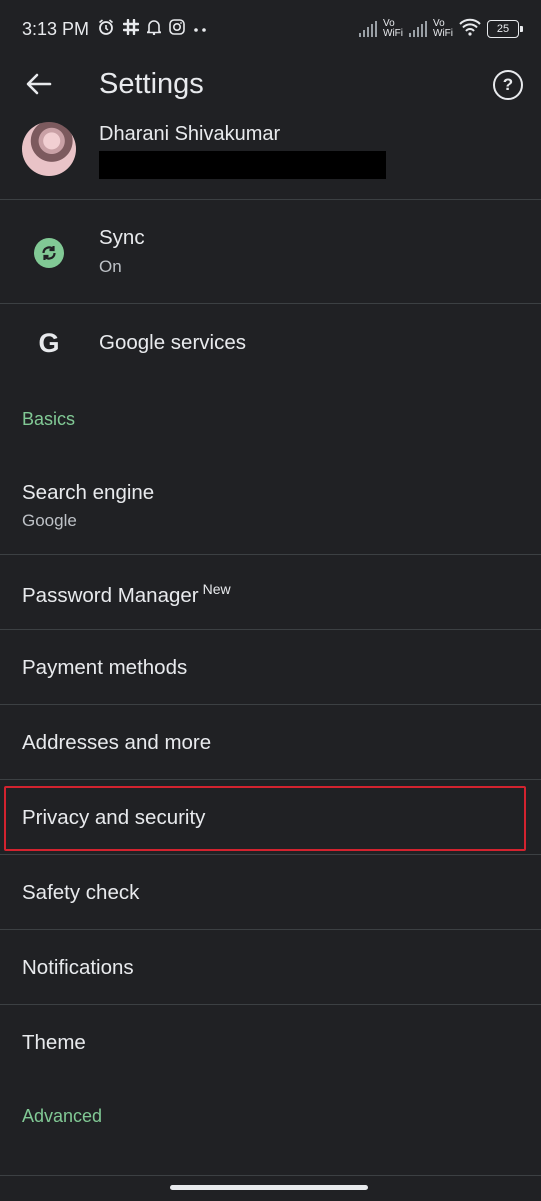 The image size is (541, 1201). What do you see at coordinates (88, 492) in the screenshot?
I see `search-engine-title: Search engine` at bounding box center [88, 492].